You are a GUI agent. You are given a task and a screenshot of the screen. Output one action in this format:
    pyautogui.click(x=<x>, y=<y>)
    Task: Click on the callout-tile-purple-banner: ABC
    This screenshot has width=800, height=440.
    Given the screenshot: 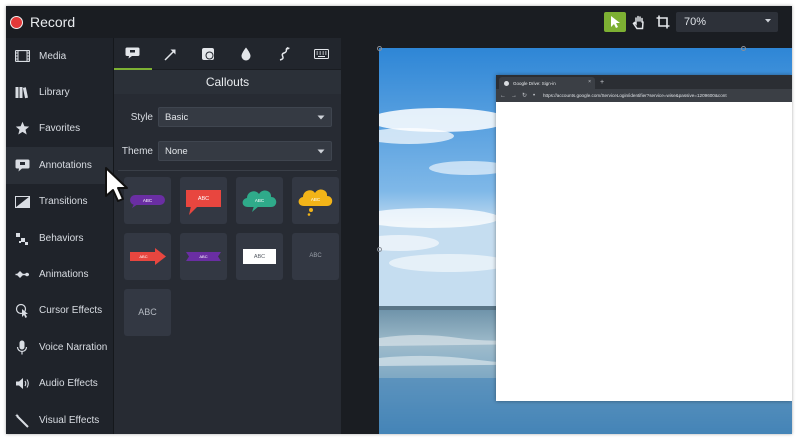 What is the action you would take?
    pyautogui.click(x=203, y=256)
    